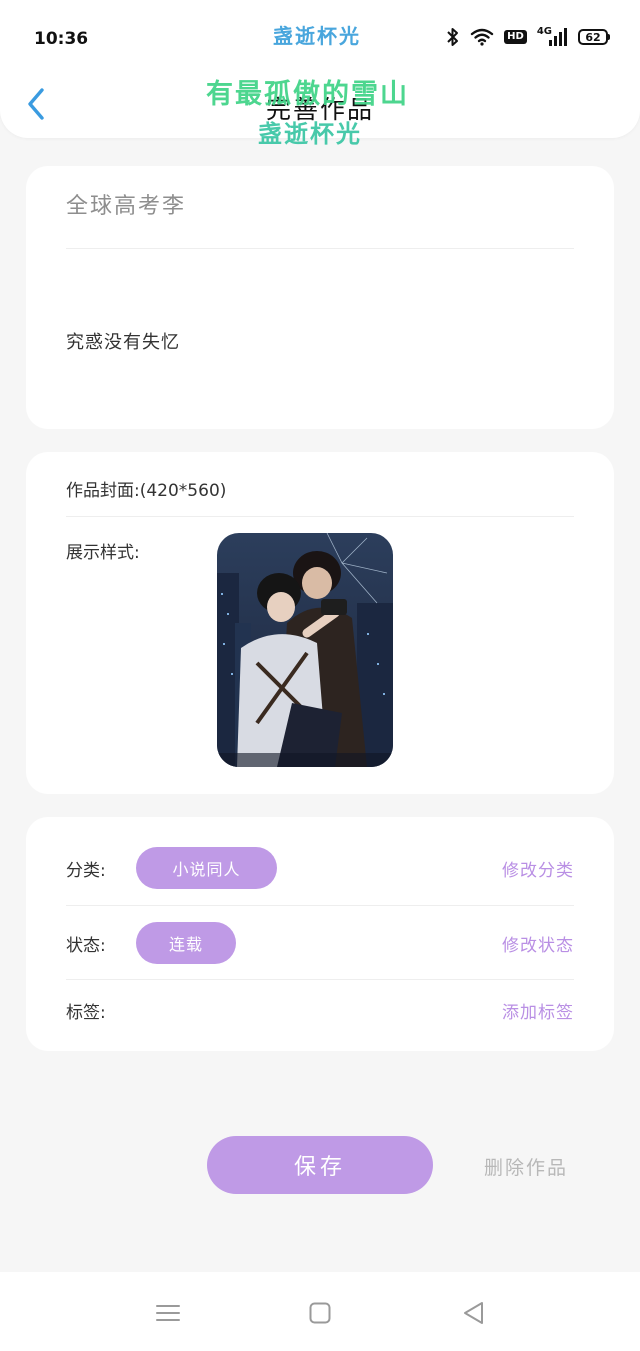  What do you see at coordinates (61, 39) in the screenshot?
I see `status-time: 10:36` at bounding box center [61, 39].